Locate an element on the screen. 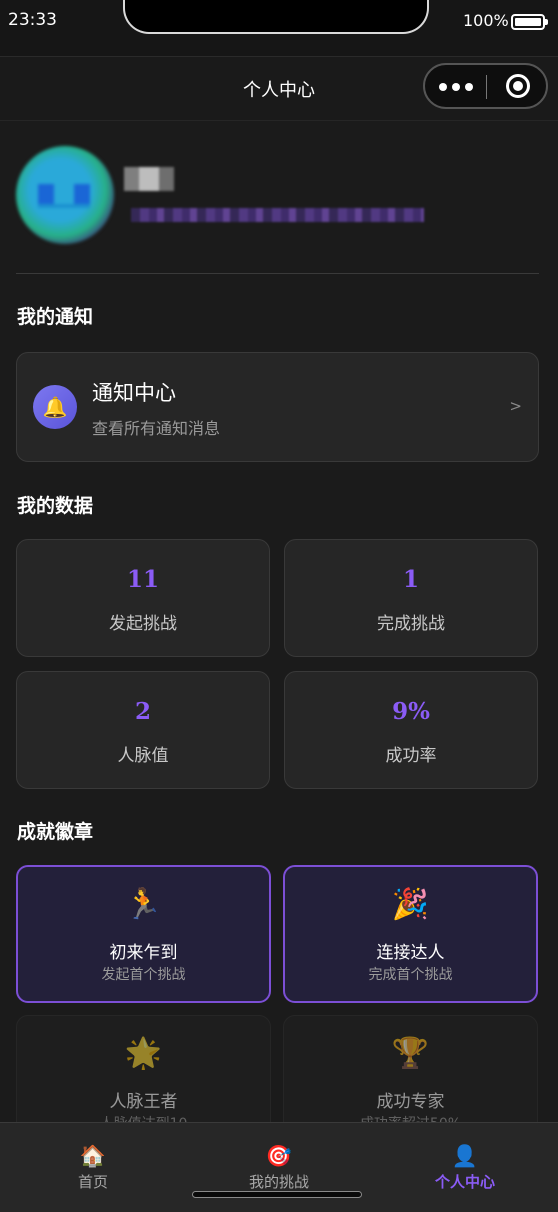 This screenshot has width=558, height=1212. home-indicator is located at coordinates (277, 1194).